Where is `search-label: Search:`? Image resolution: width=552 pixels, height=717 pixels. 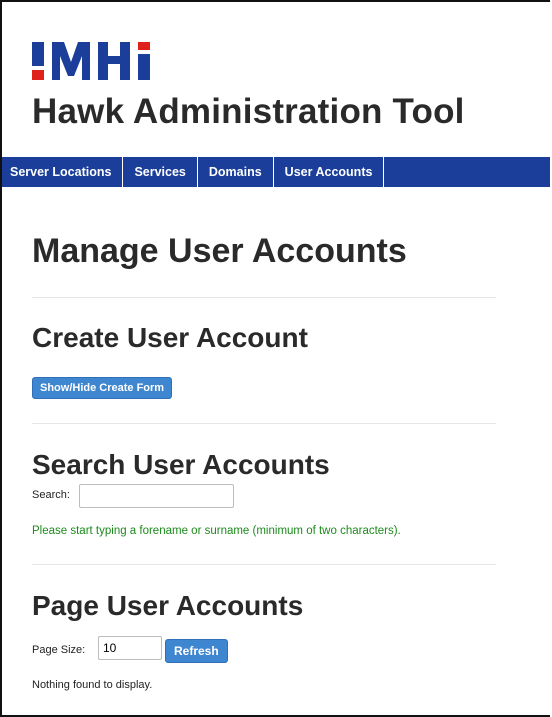 search-label: Search: is located at coordinates (51, 495).